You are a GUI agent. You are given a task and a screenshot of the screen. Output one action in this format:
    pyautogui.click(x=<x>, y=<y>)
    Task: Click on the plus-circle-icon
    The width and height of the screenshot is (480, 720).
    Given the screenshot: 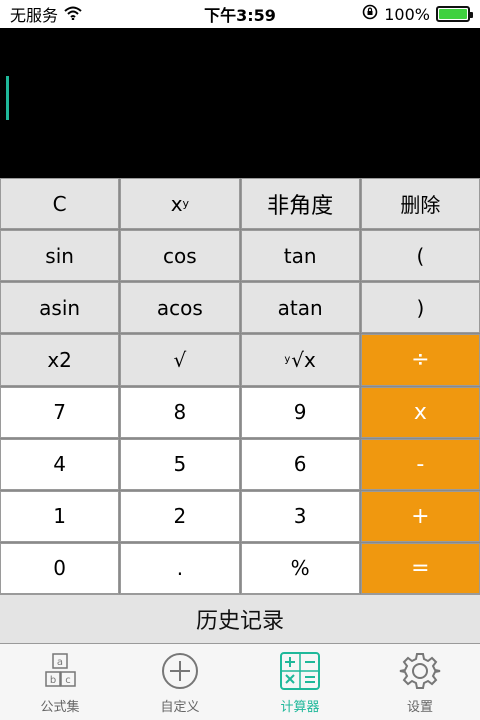 What is the action you would take?
    pyautogui.click(x=180, y=672)
    